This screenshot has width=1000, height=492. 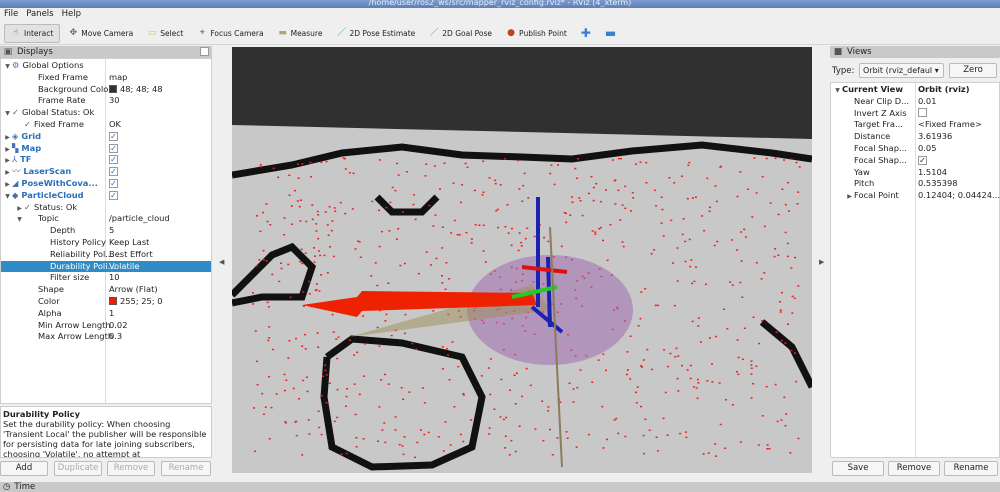 I want to click on display-row: History Policy Keep Last, so click(x=106, y=243).